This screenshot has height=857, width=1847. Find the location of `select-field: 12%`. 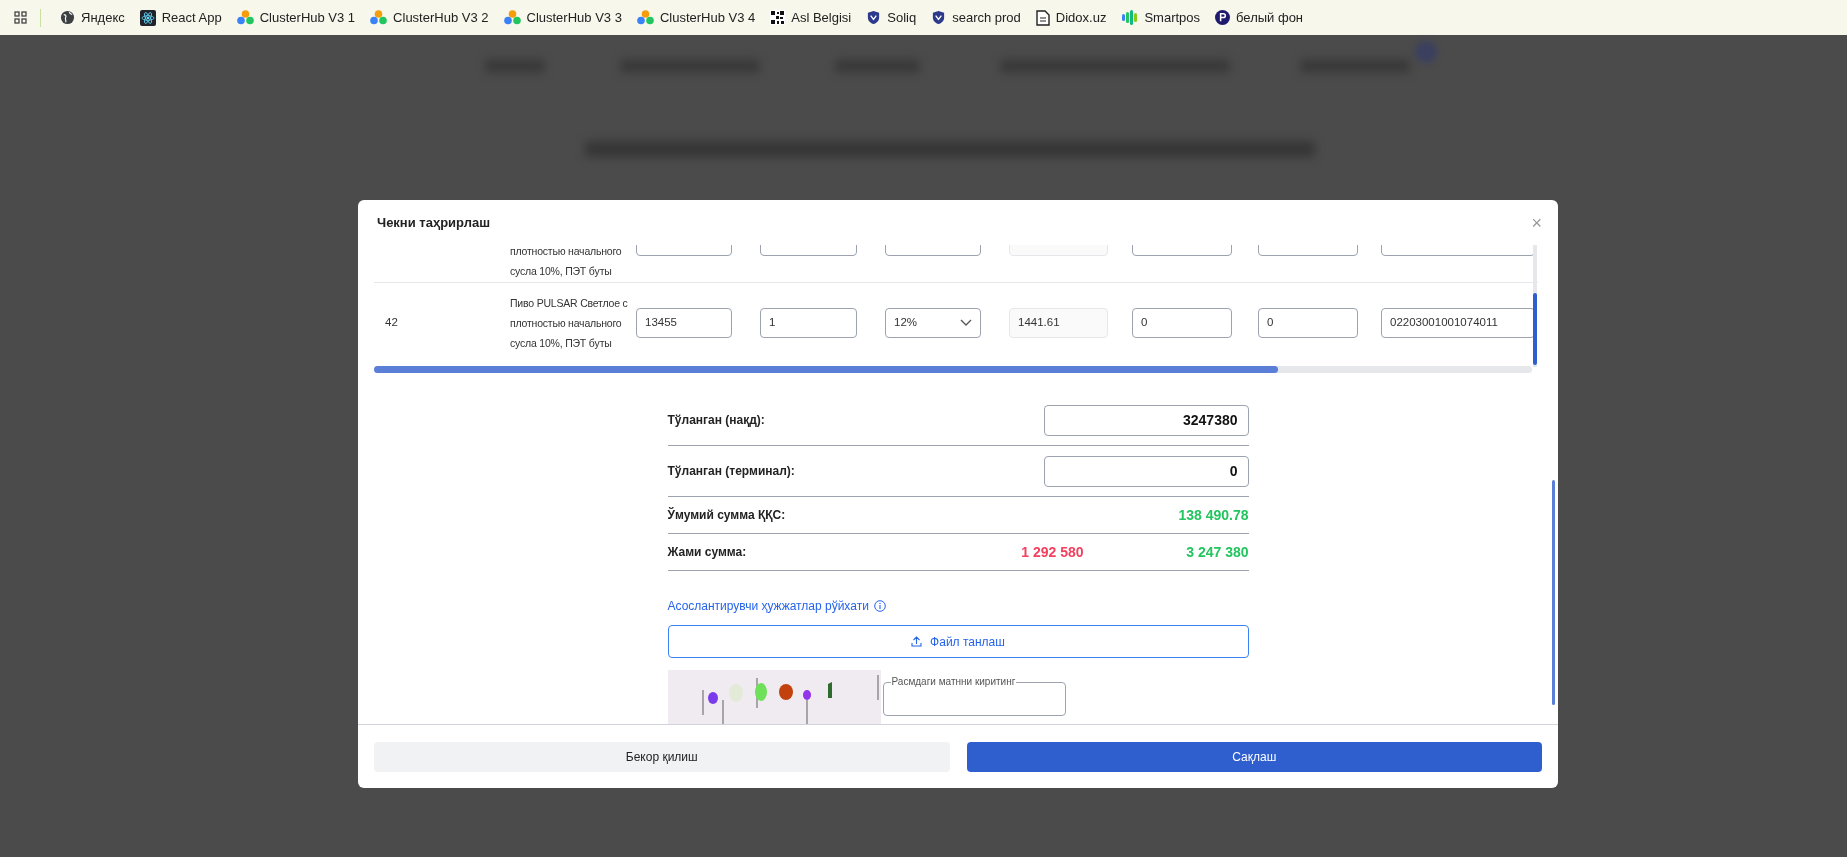

select-field: 12% is located at coordinates (933, 322).